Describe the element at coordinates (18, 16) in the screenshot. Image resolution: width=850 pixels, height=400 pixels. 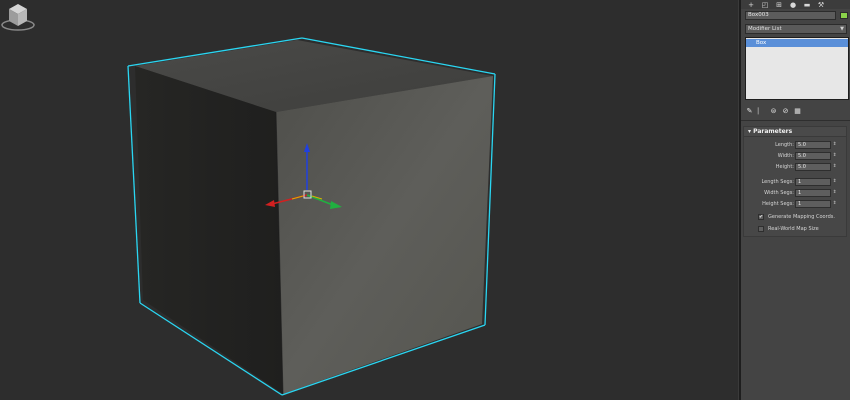
I see `viewcube-icon` at that location.